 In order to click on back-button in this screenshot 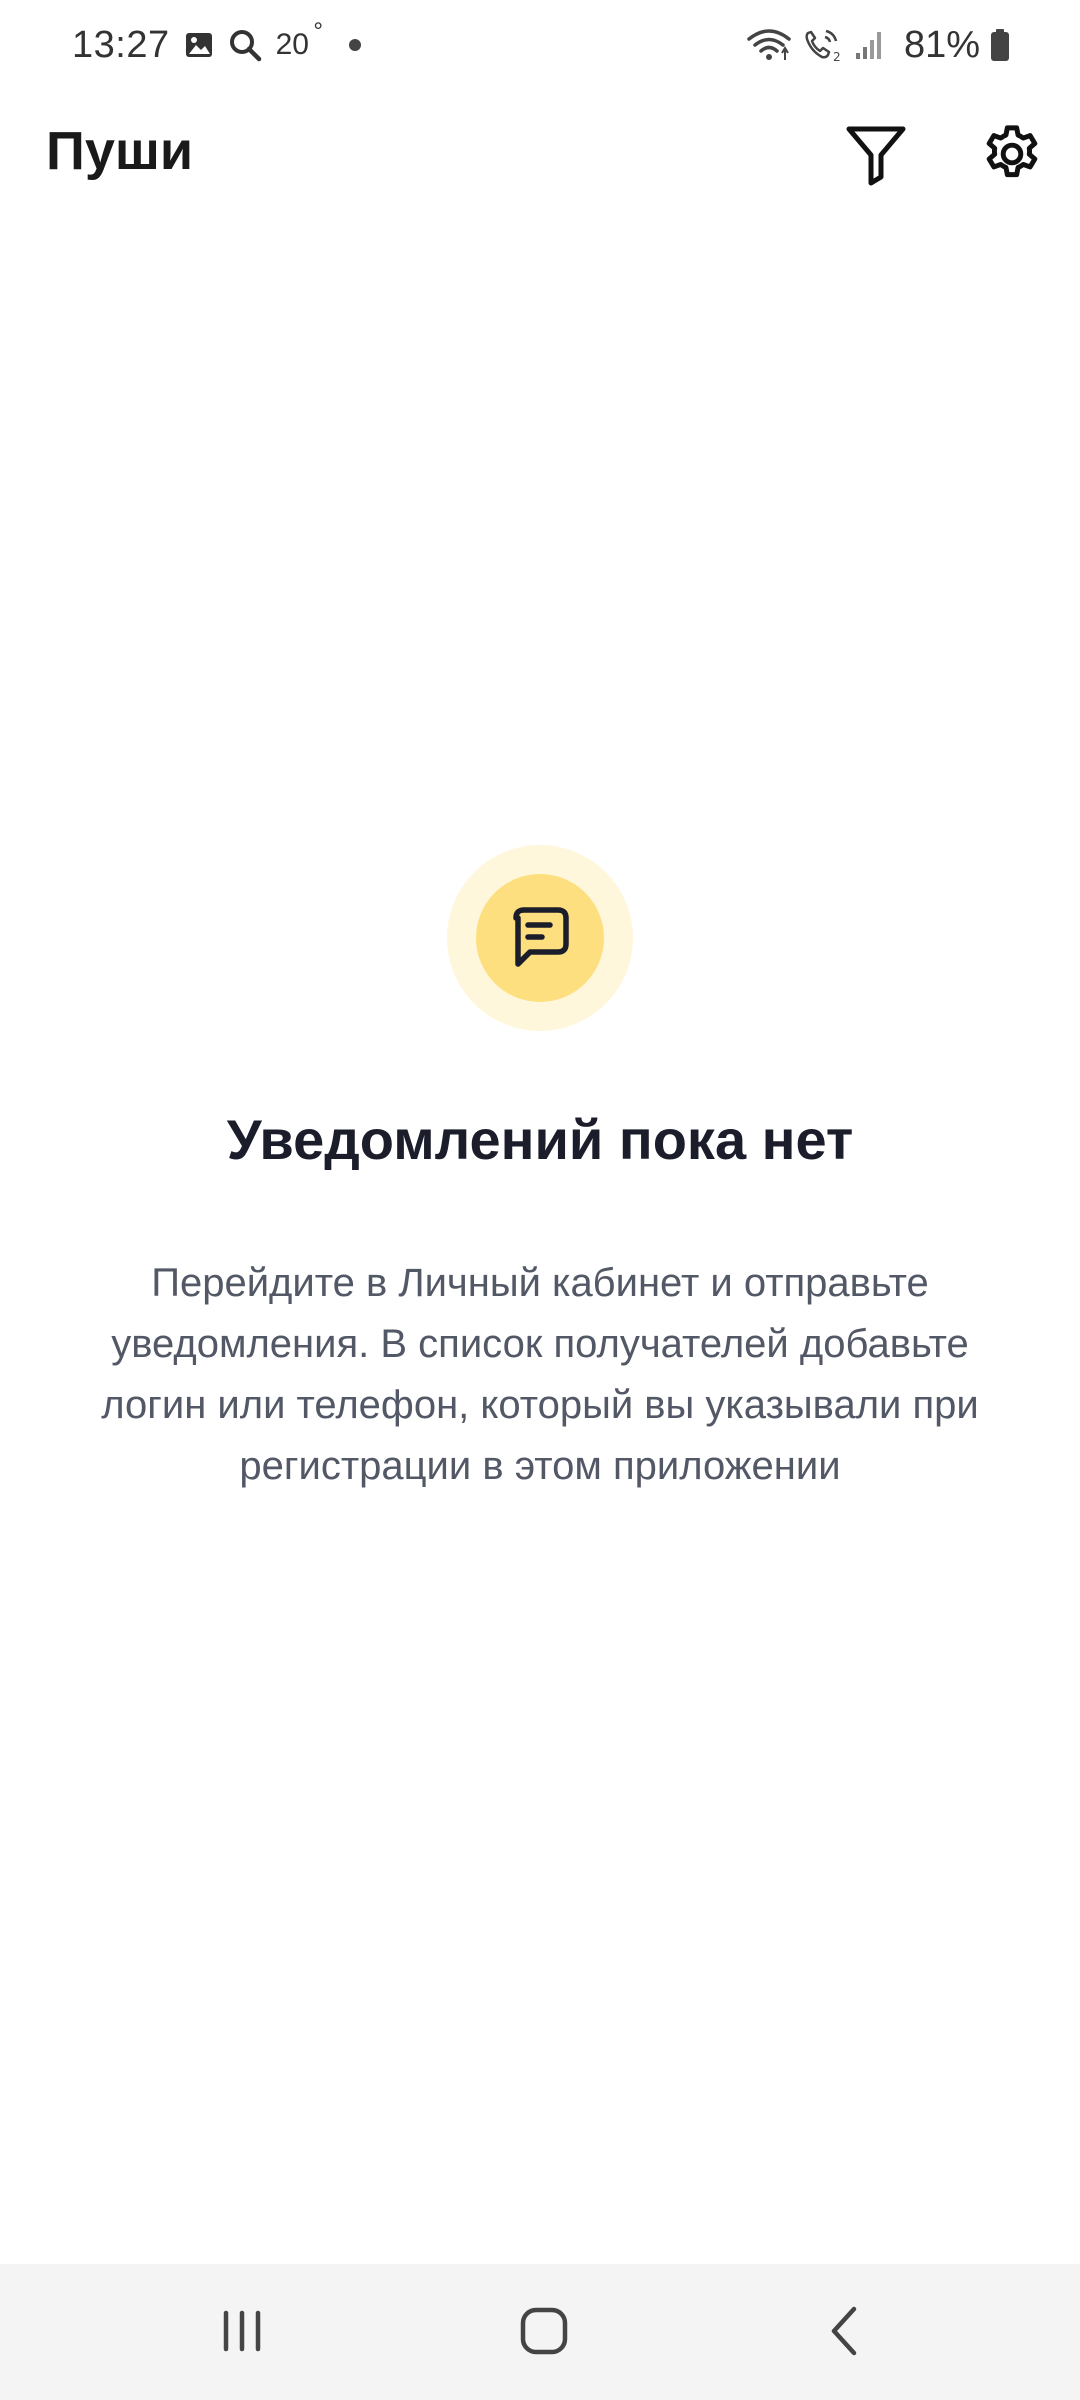, I will do `click(846, 2331)`.